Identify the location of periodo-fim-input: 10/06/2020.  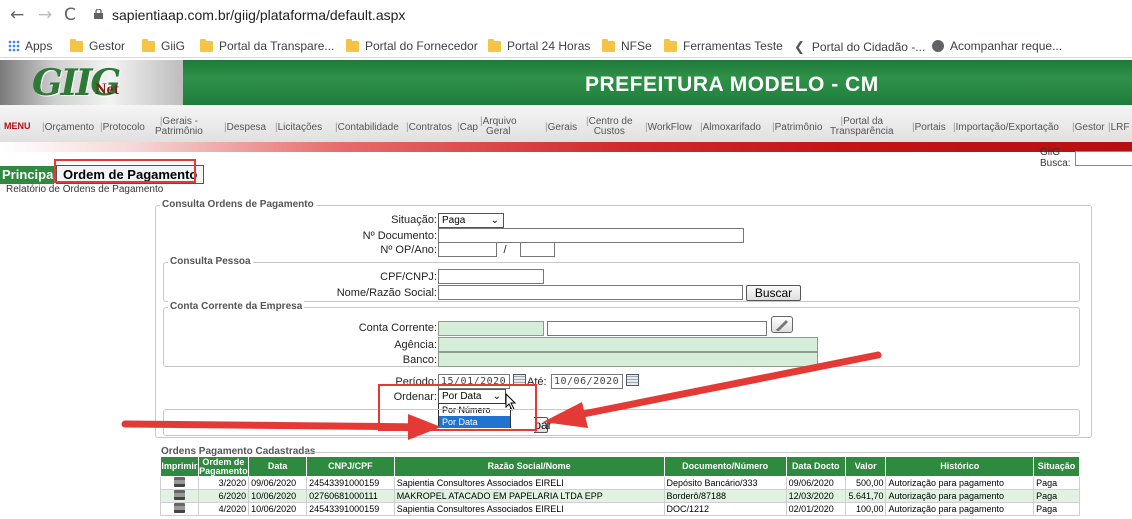
(587, 381).